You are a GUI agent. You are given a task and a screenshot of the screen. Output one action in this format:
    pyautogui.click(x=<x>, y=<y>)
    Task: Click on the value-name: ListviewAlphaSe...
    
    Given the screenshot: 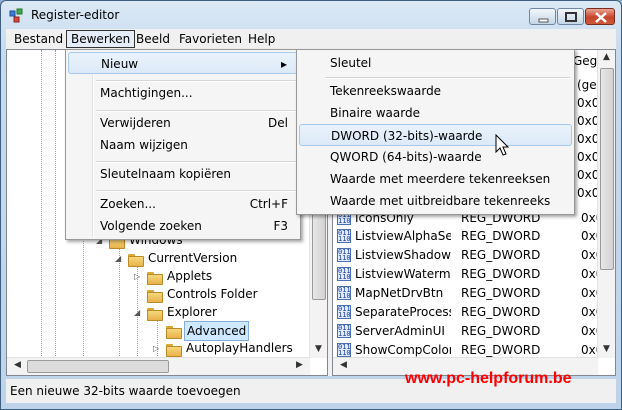 What is the action you would take?
    pyautogui.click(x=403, y=236)
    